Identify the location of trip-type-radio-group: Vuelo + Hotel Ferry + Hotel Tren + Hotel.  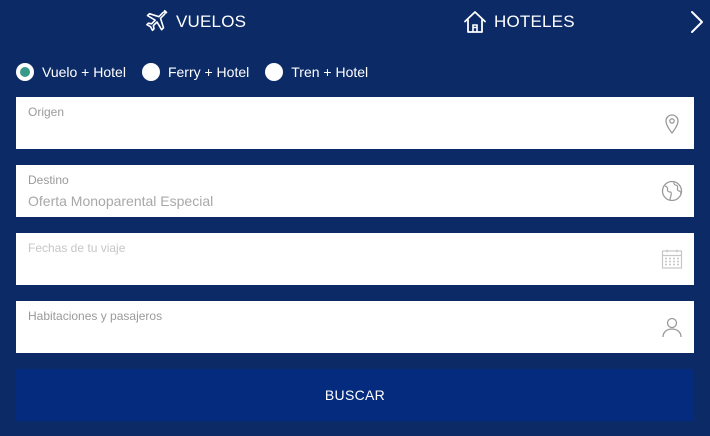
(200, 72).